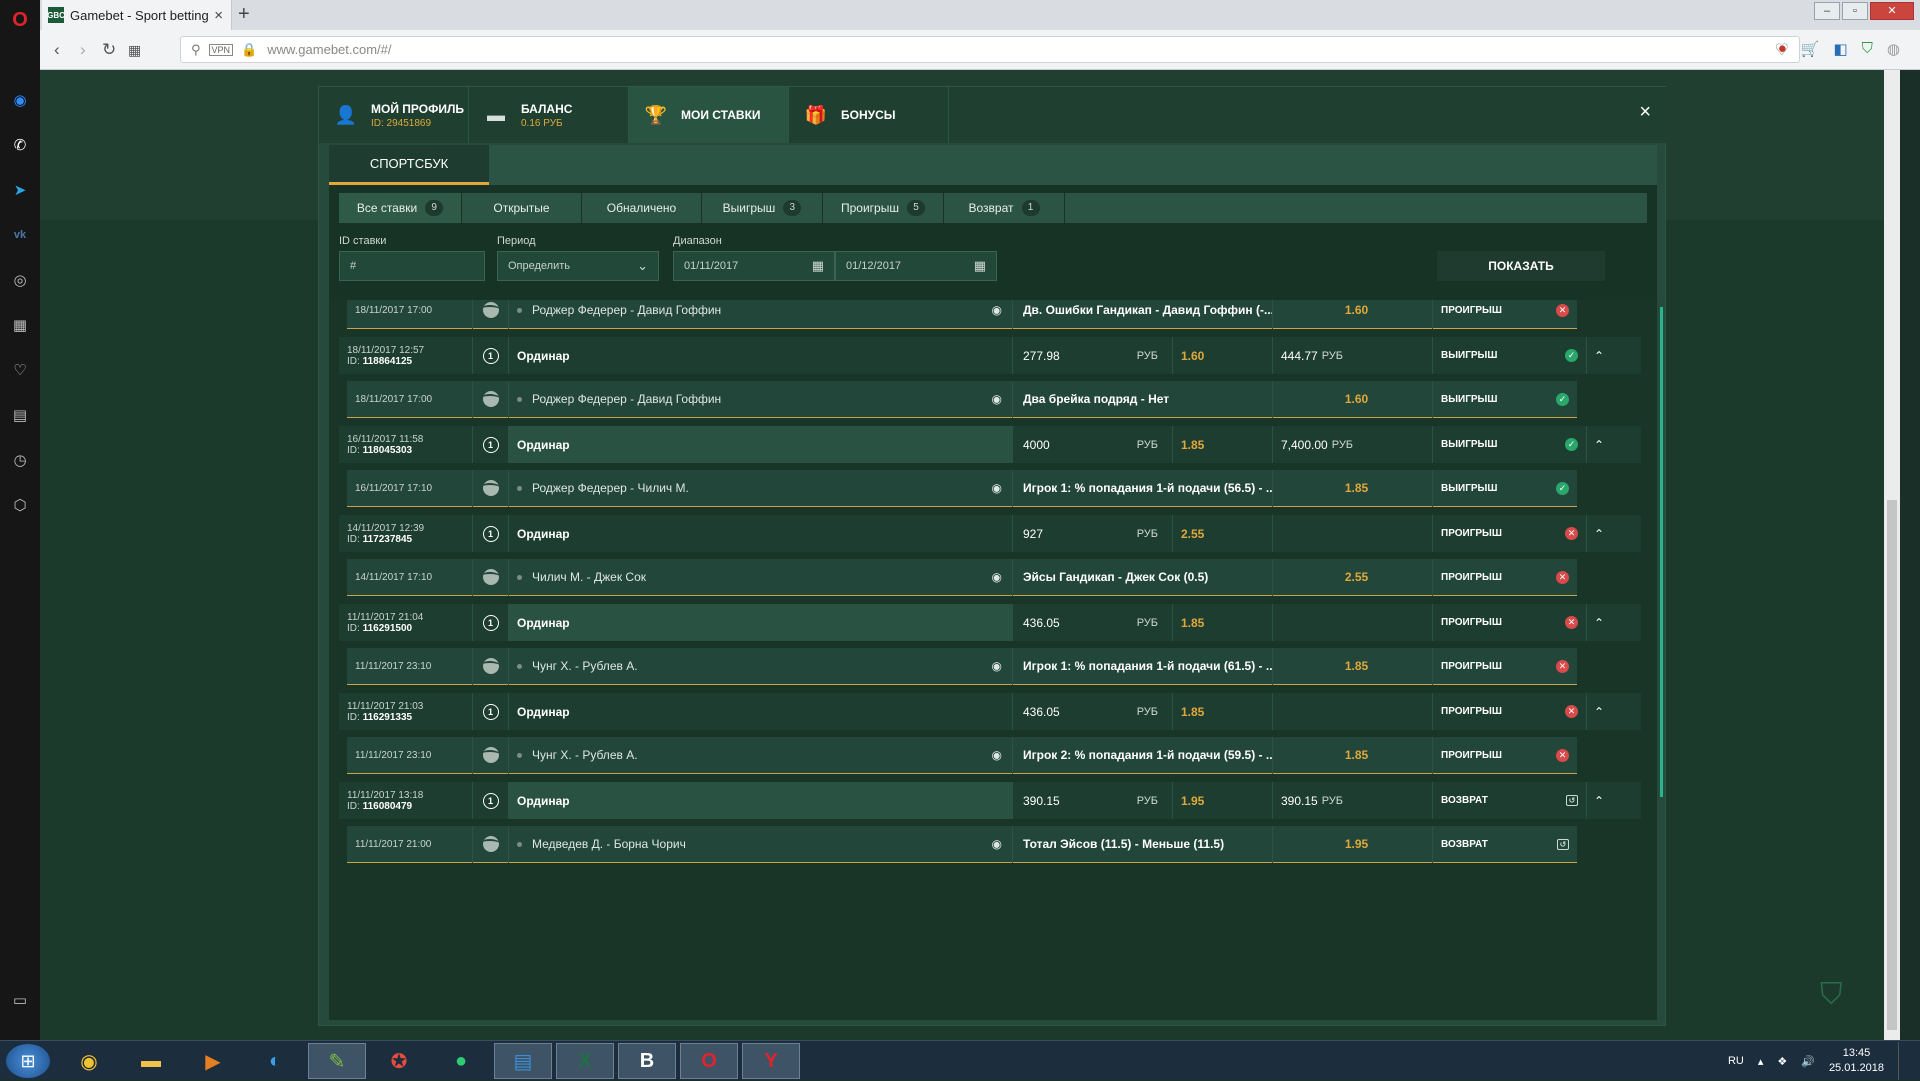 Image resolution: width=1920 pixels, height=1081 pixels. What do you see at coordinates (761, 355) in the screenshot?
I see `bet-type: Ординар` at bounding box center [761, 355].